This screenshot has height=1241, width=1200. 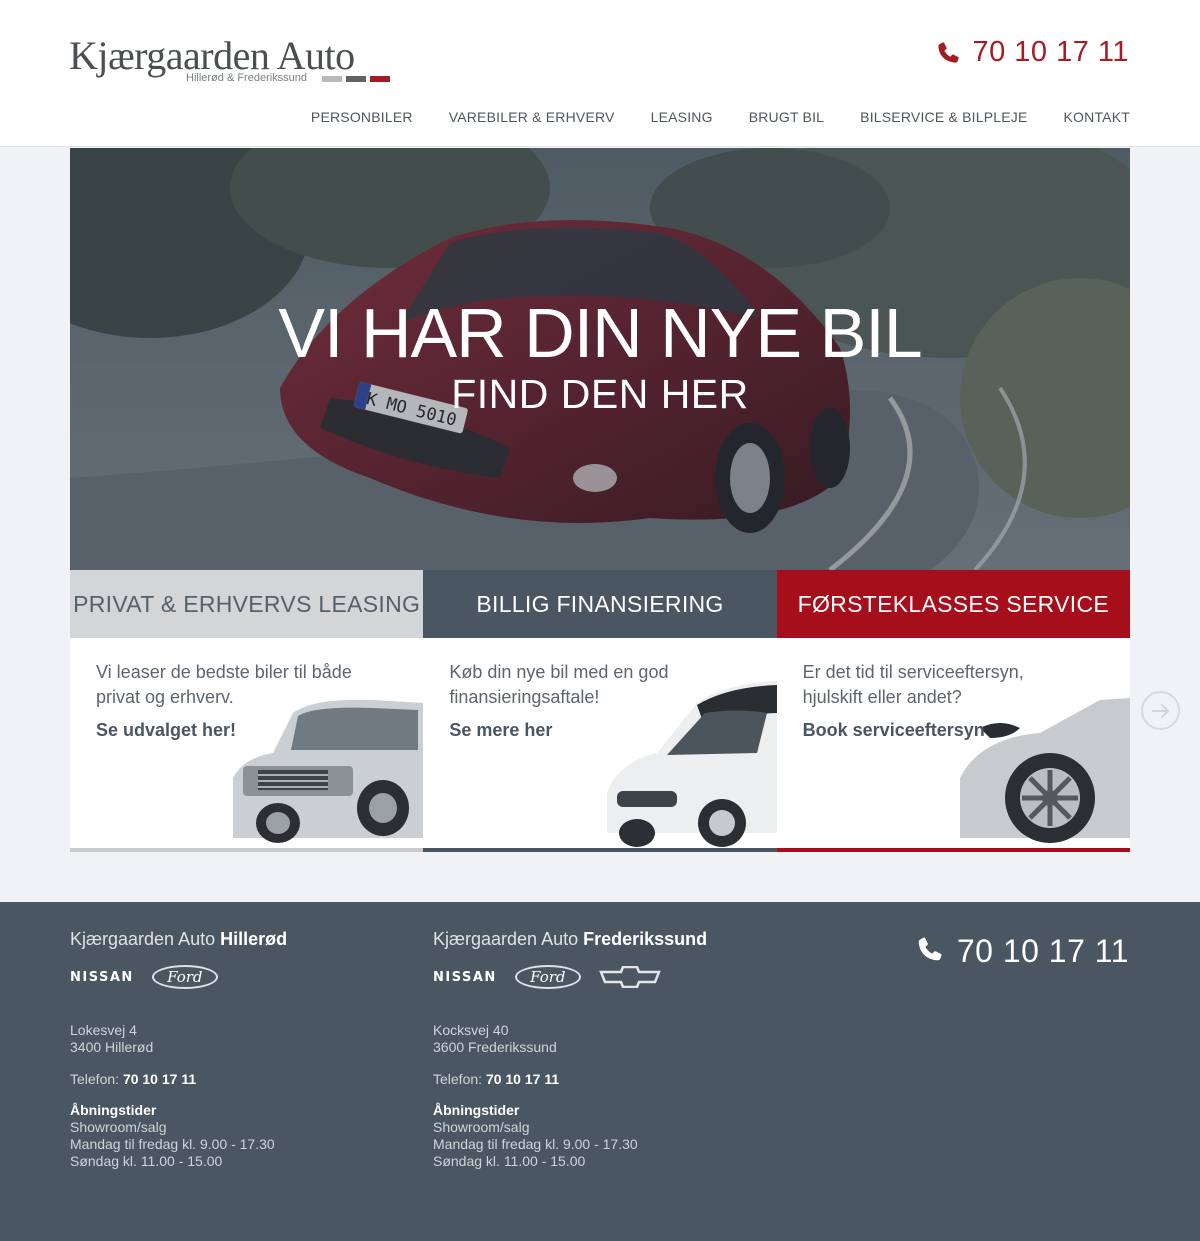 What do you see at coordinates (600, 333) in the screenshot?
I see `hero-title: VI HAR DIN NYE BIL` at bounding box center [600, 333].